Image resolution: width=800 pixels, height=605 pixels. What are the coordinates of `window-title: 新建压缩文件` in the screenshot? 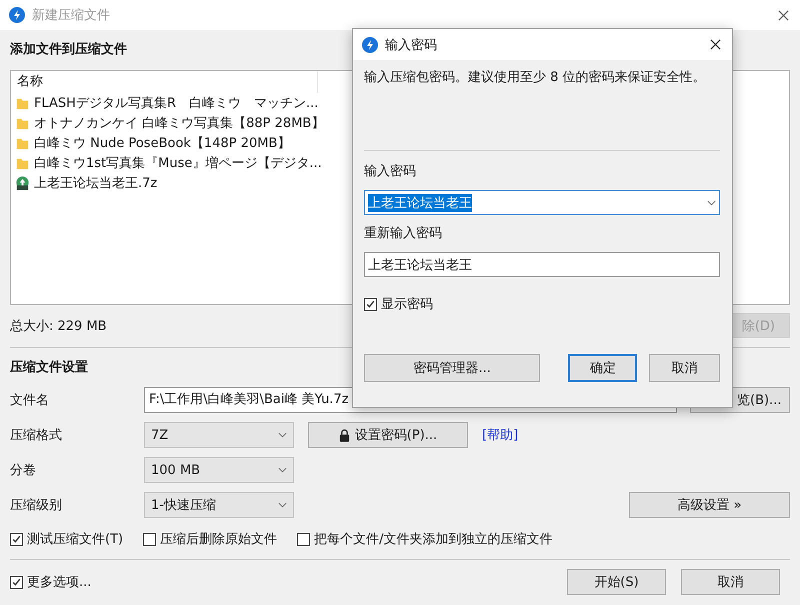 It's located at (71, 15).